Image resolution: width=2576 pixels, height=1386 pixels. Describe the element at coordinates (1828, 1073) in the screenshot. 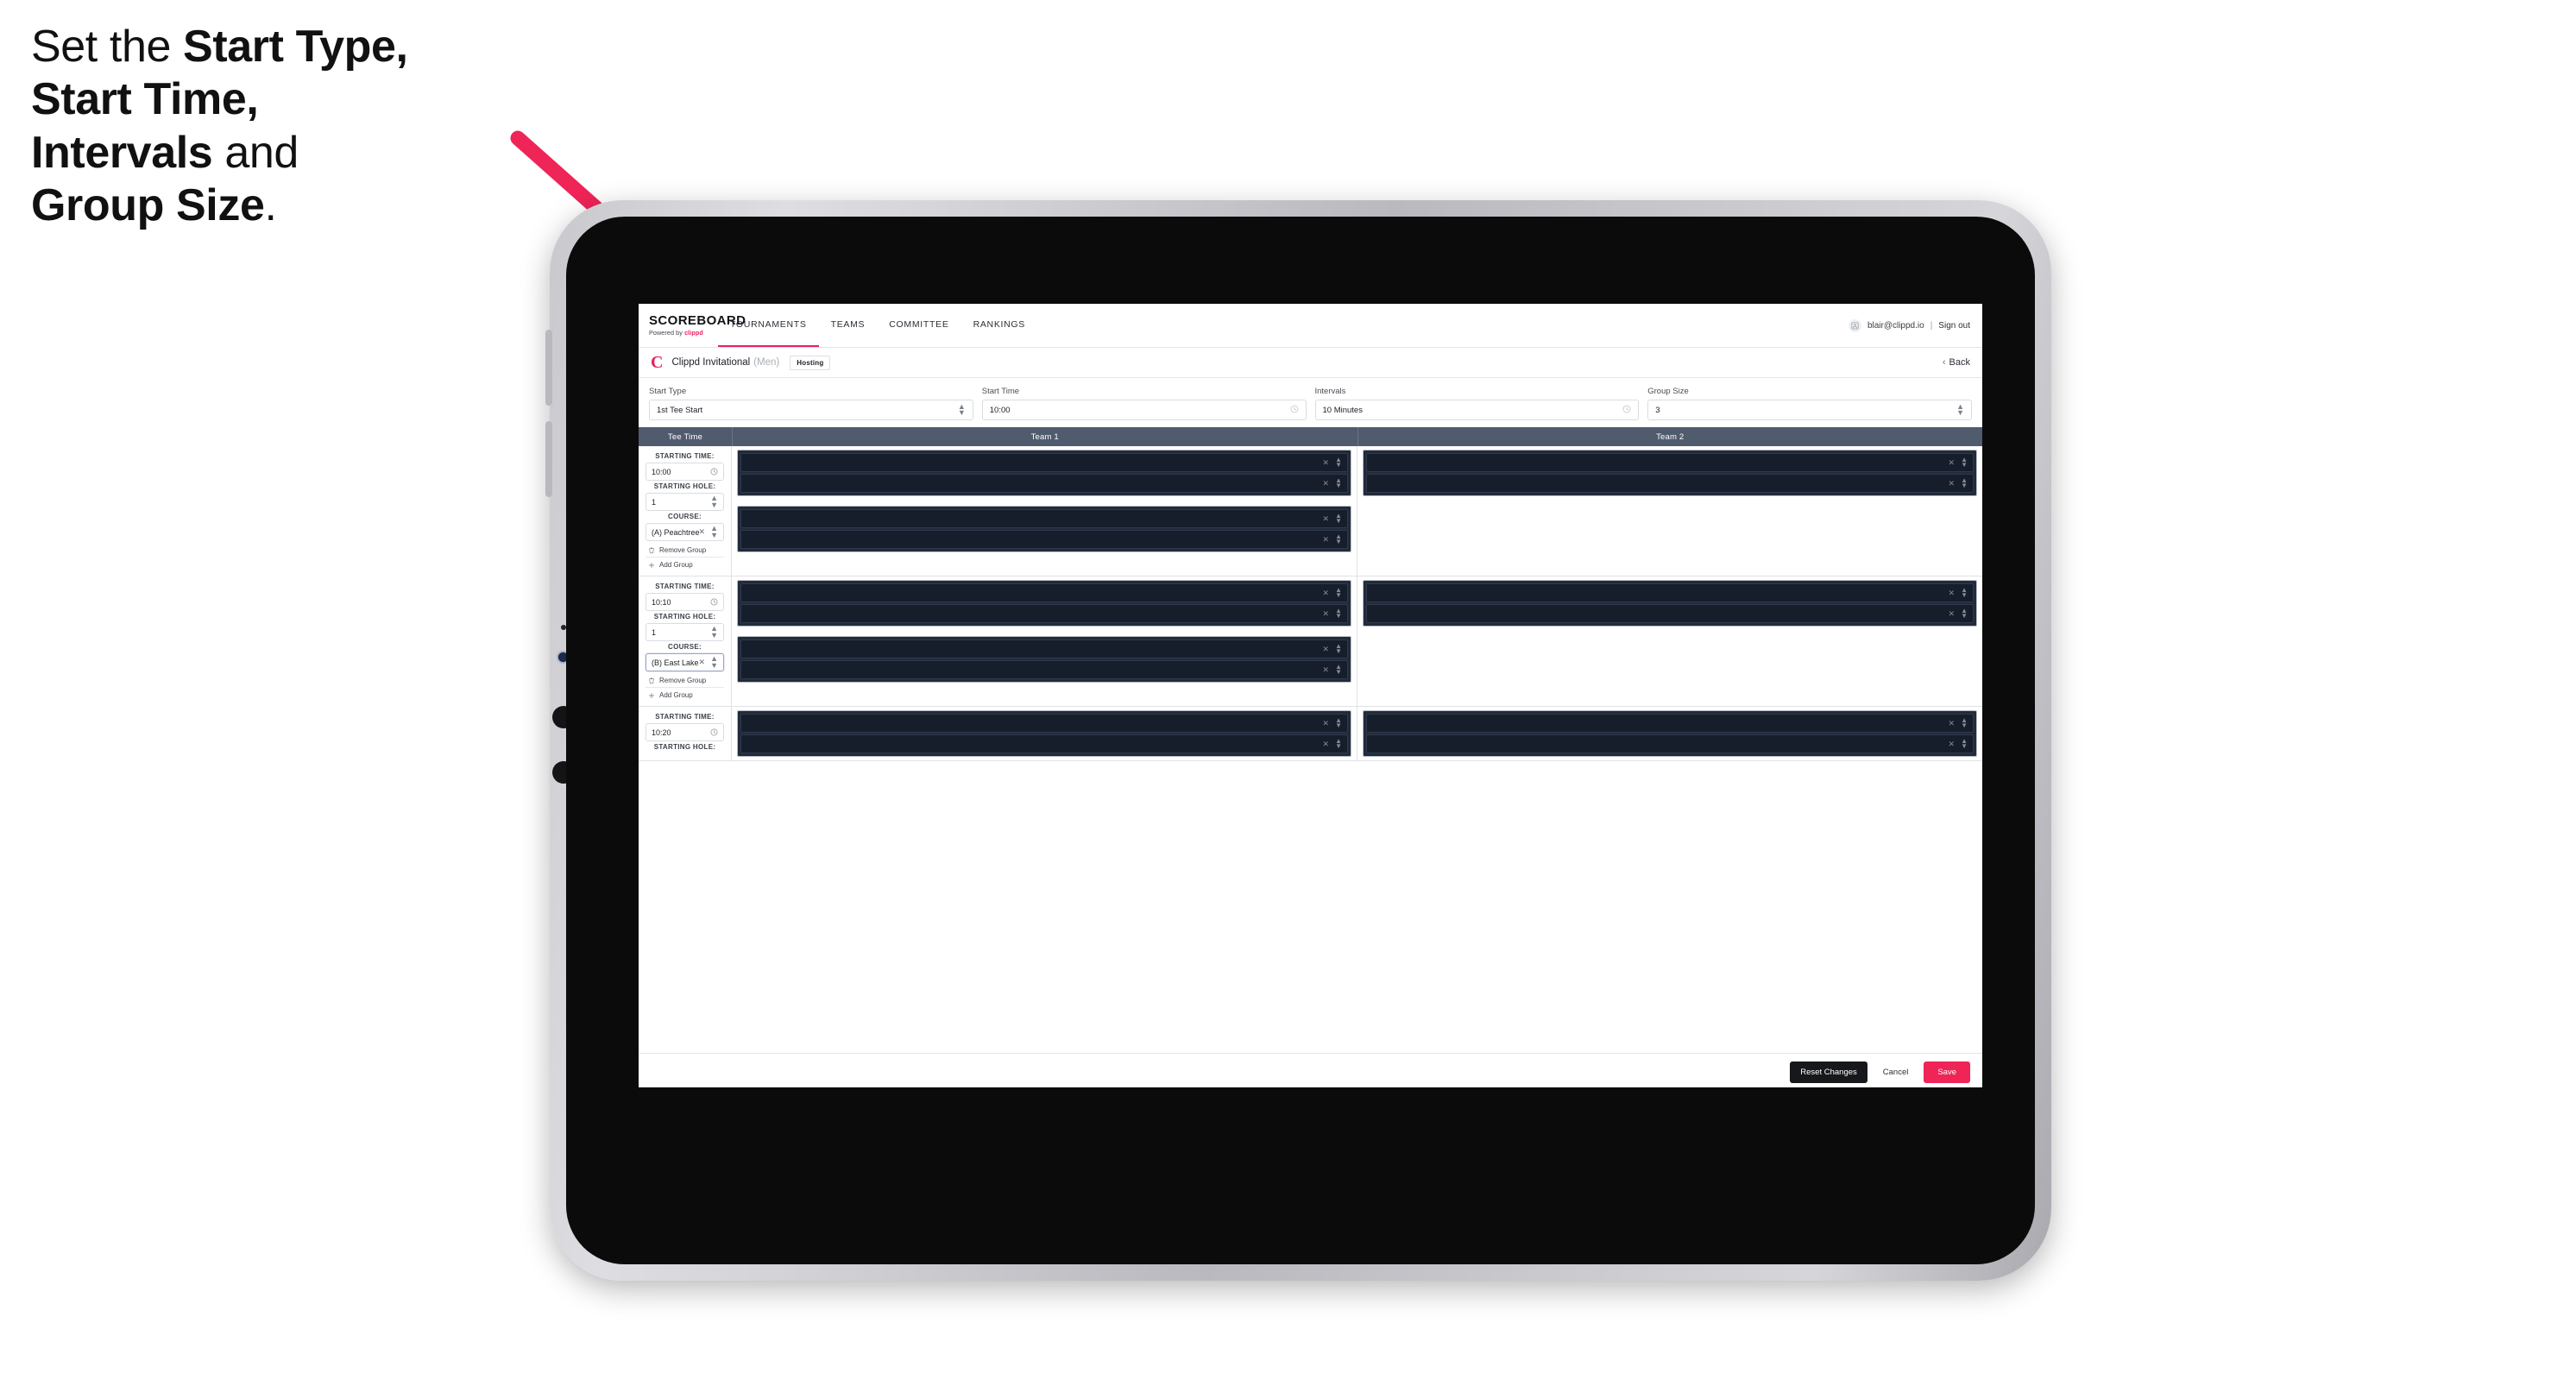

I see `reset-changes-button: Reset Changes` at that location.